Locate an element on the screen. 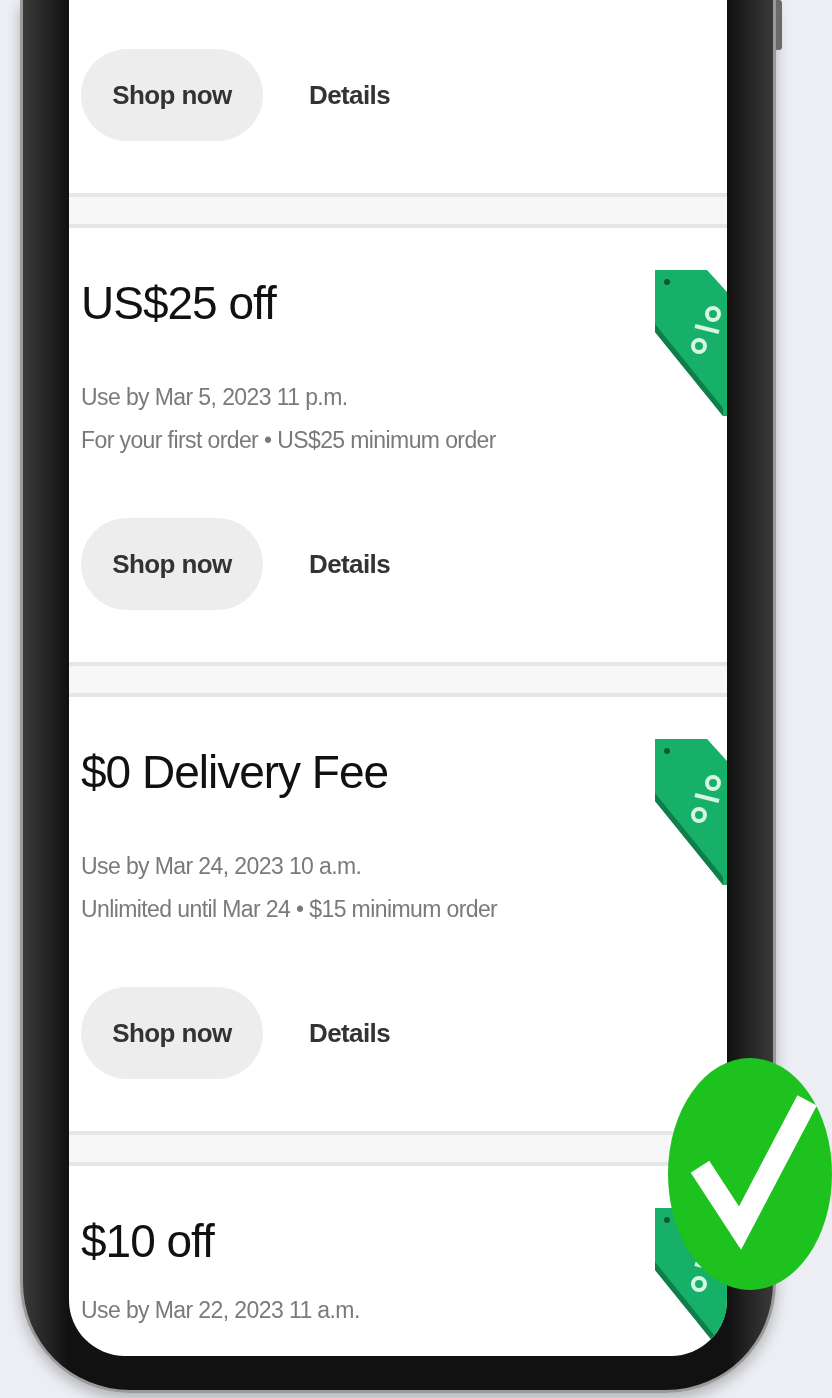  offer-detail-text: Unlimited until Mar 24 • $15 minimum order is located at coordinates (290, 909).